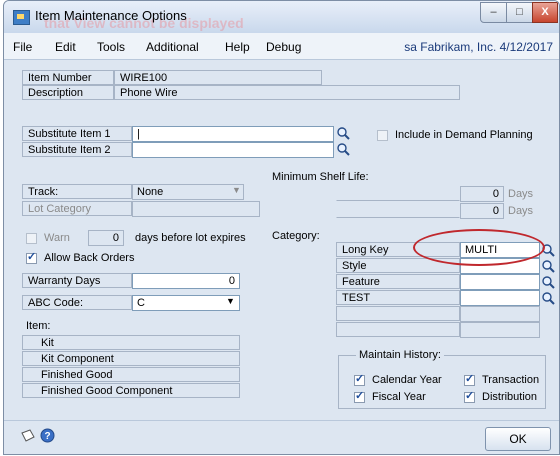 This screenshot has height=456, width=560. What do you see at coordinates (493, 12) in the screenshot?
I see `minimize-button: –` at bounding box center [493, 12].